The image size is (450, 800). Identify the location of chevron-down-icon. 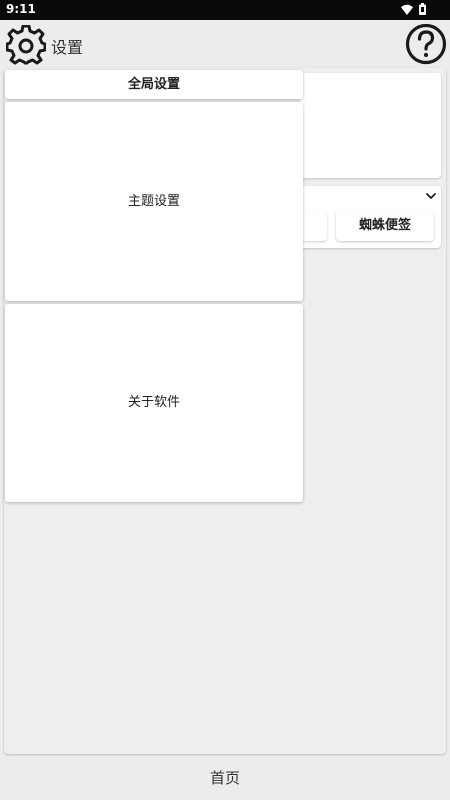
(431, 196).